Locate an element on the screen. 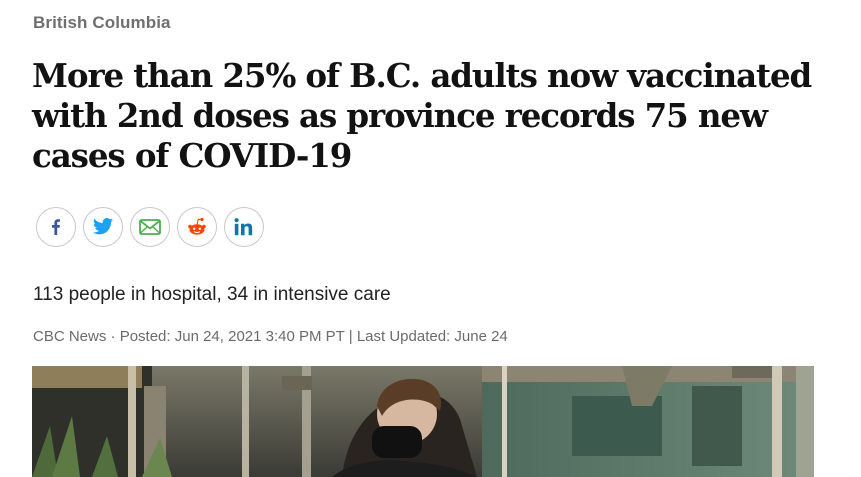 Image resolution: width=861 pixels, height=477 pixels. reddit-icon is located at coordinates (197, 226).